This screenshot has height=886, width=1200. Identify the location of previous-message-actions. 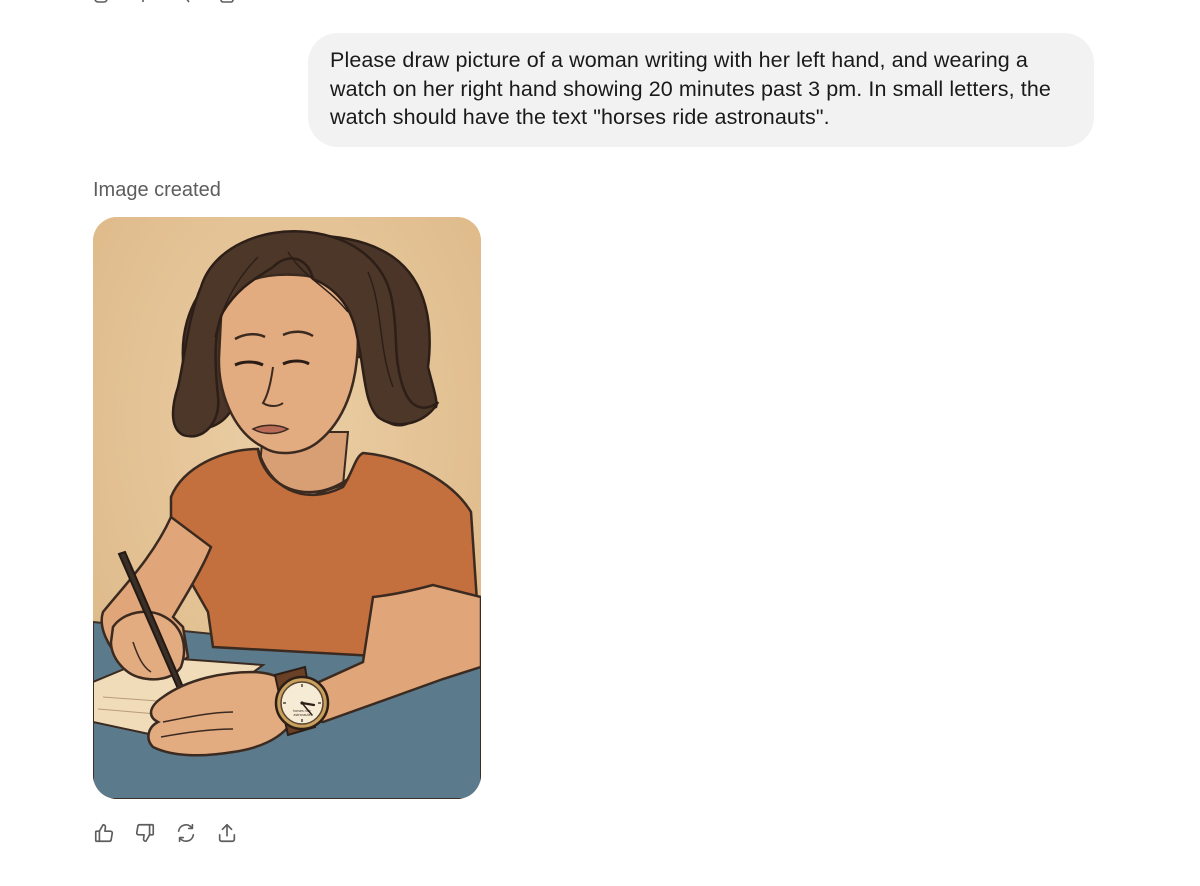
(164, 2).